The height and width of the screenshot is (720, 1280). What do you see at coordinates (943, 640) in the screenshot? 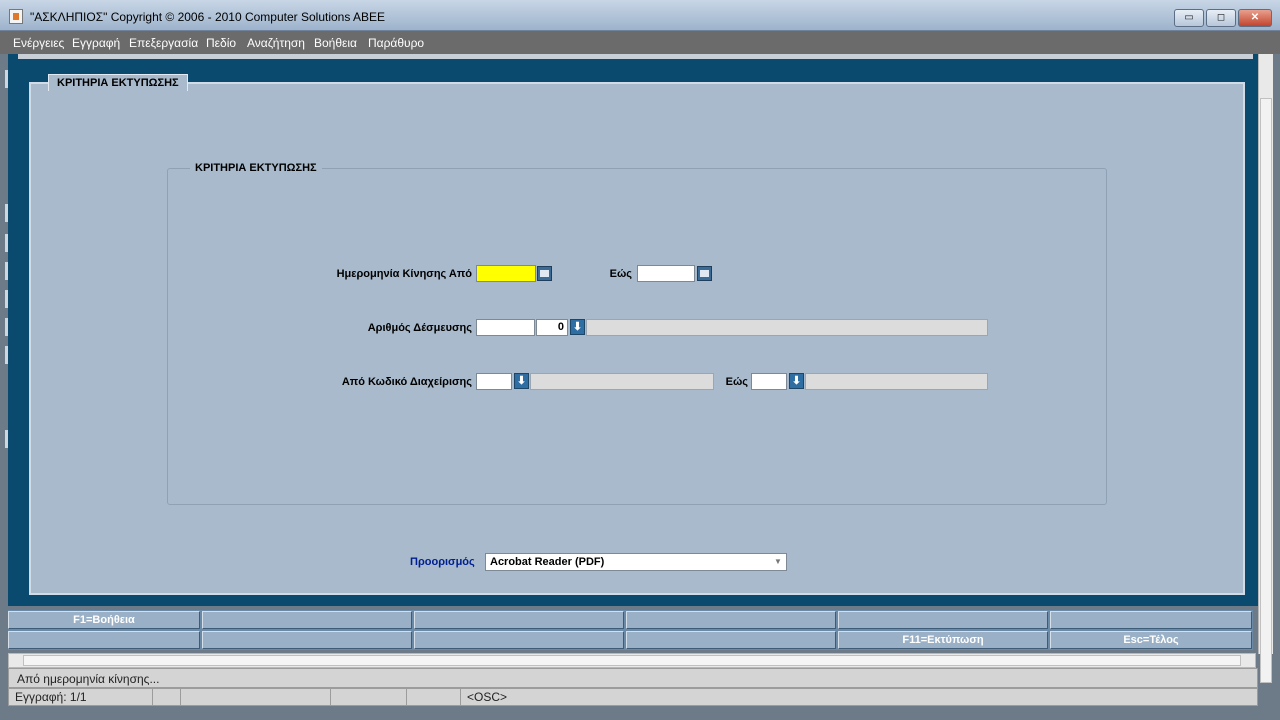
I see `f11-print-button: F11=Εκτύπωση` at bounding box center [943, 640].